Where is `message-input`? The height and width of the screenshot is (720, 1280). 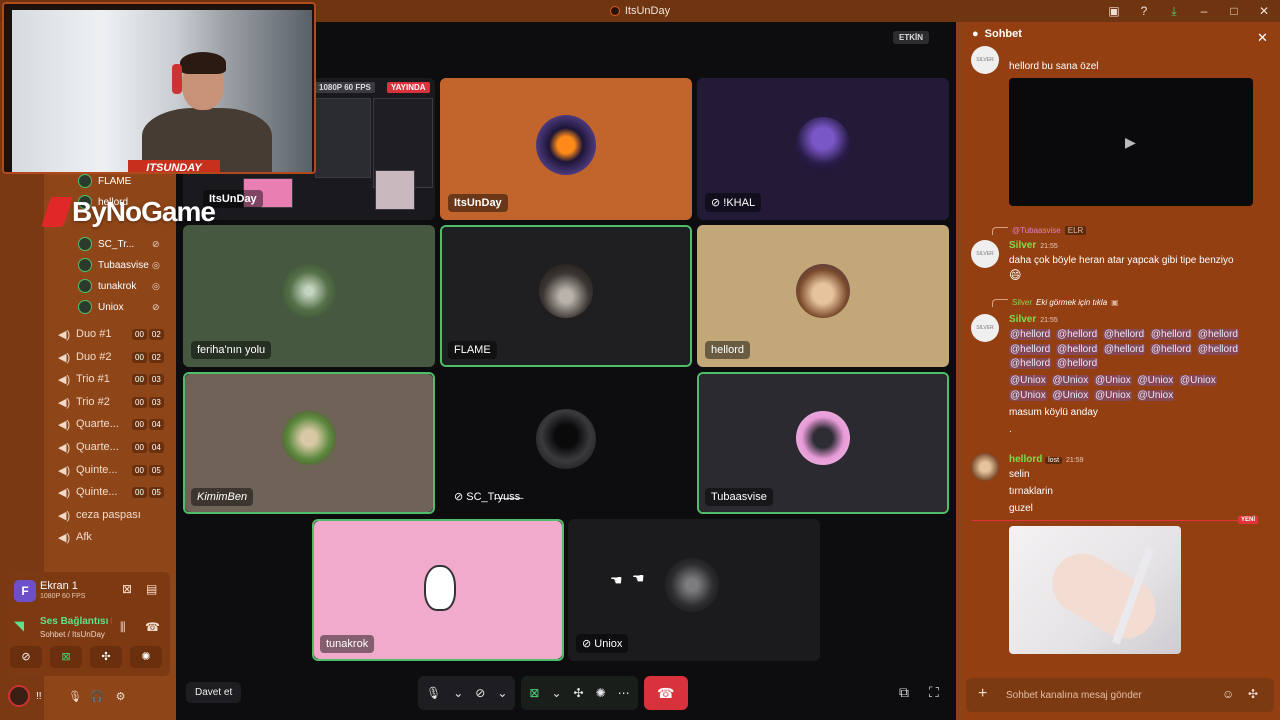
message-input is located at coordinates (1106, 695).